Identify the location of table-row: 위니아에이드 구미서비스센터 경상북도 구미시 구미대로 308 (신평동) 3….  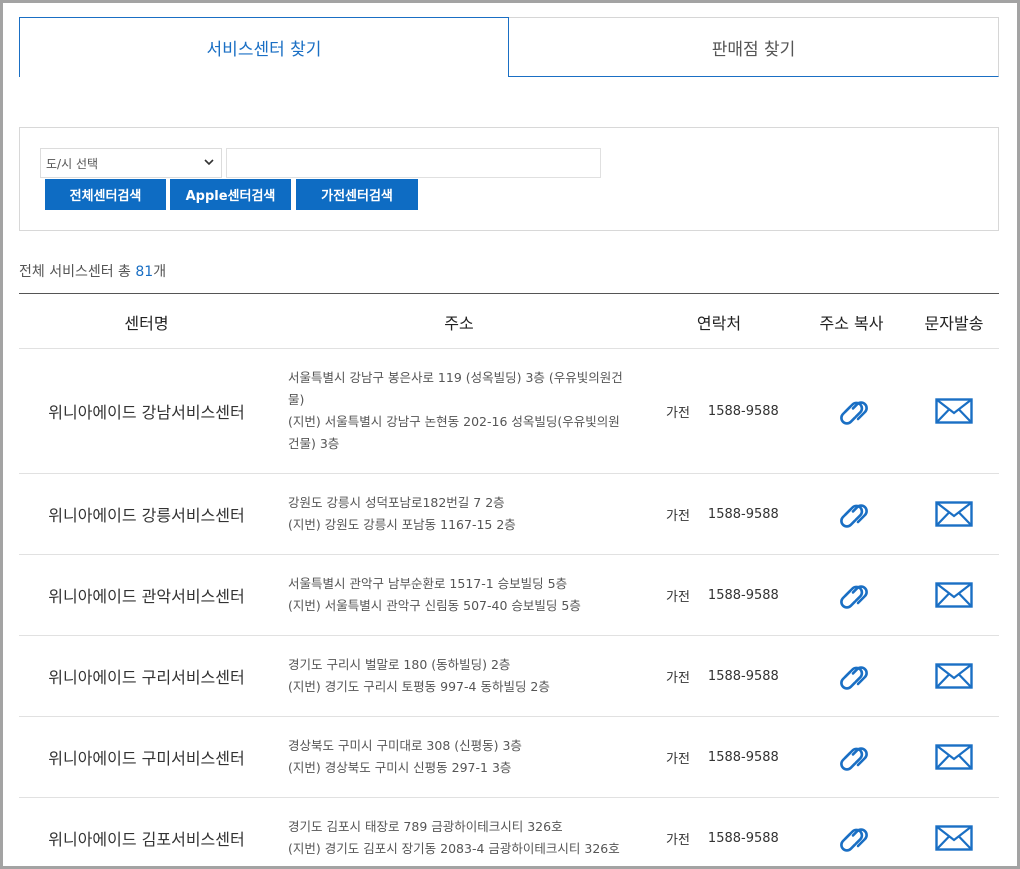
(509, 757).